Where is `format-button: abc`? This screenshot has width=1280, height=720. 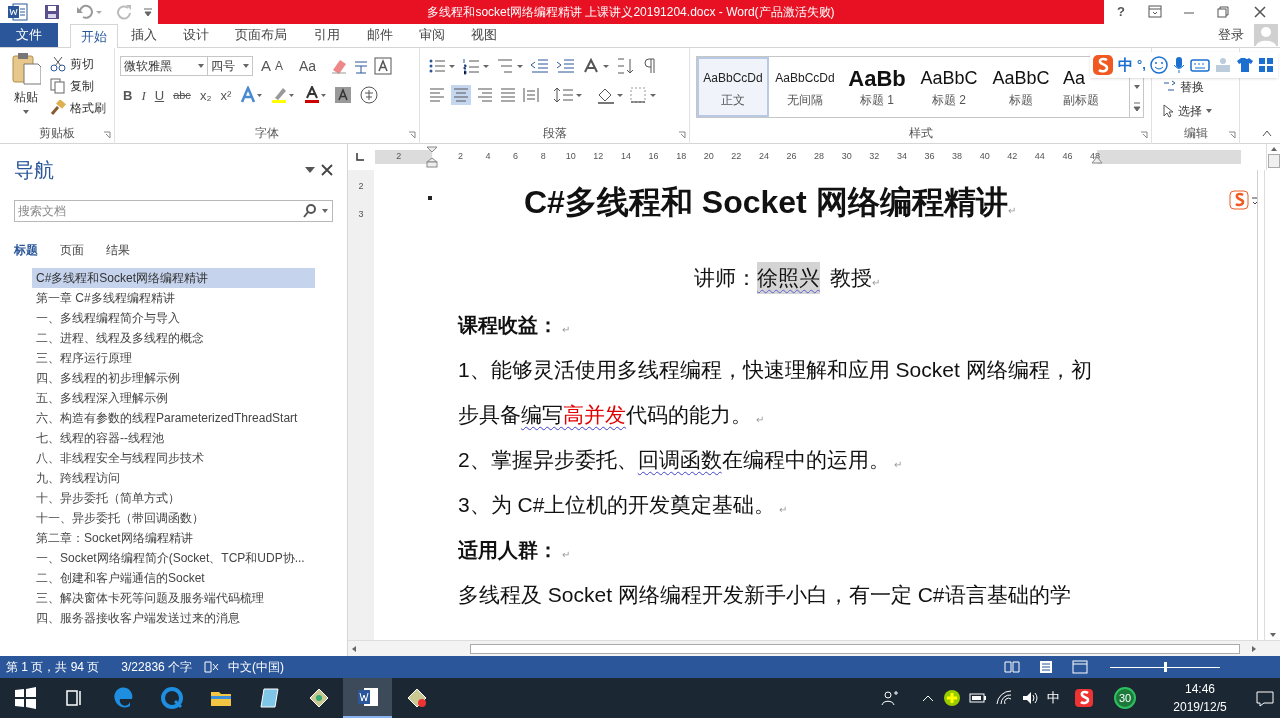
format-button: abc is located at coordinates (182, 95).